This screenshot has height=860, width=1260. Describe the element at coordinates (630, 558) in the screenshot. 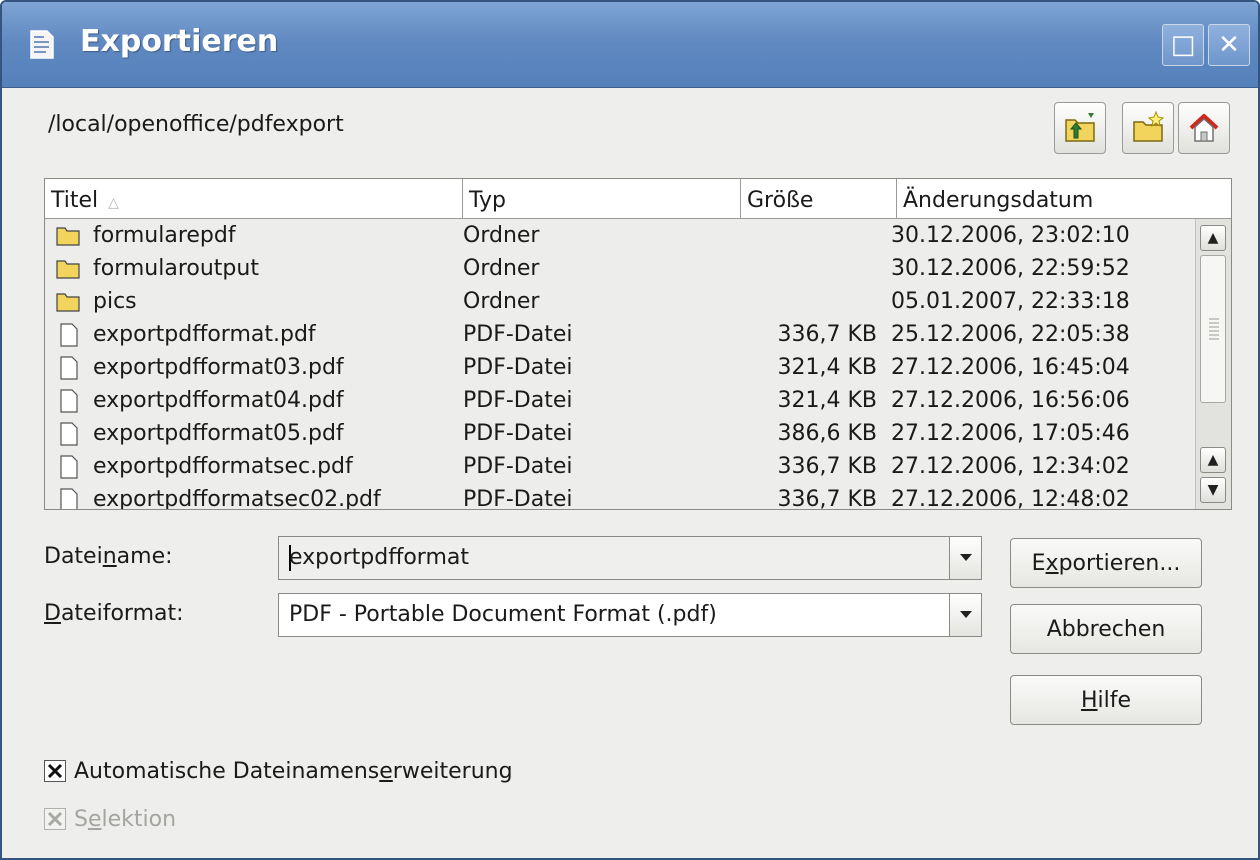

I see `filename-combobox: exportpdfformat` at that location.